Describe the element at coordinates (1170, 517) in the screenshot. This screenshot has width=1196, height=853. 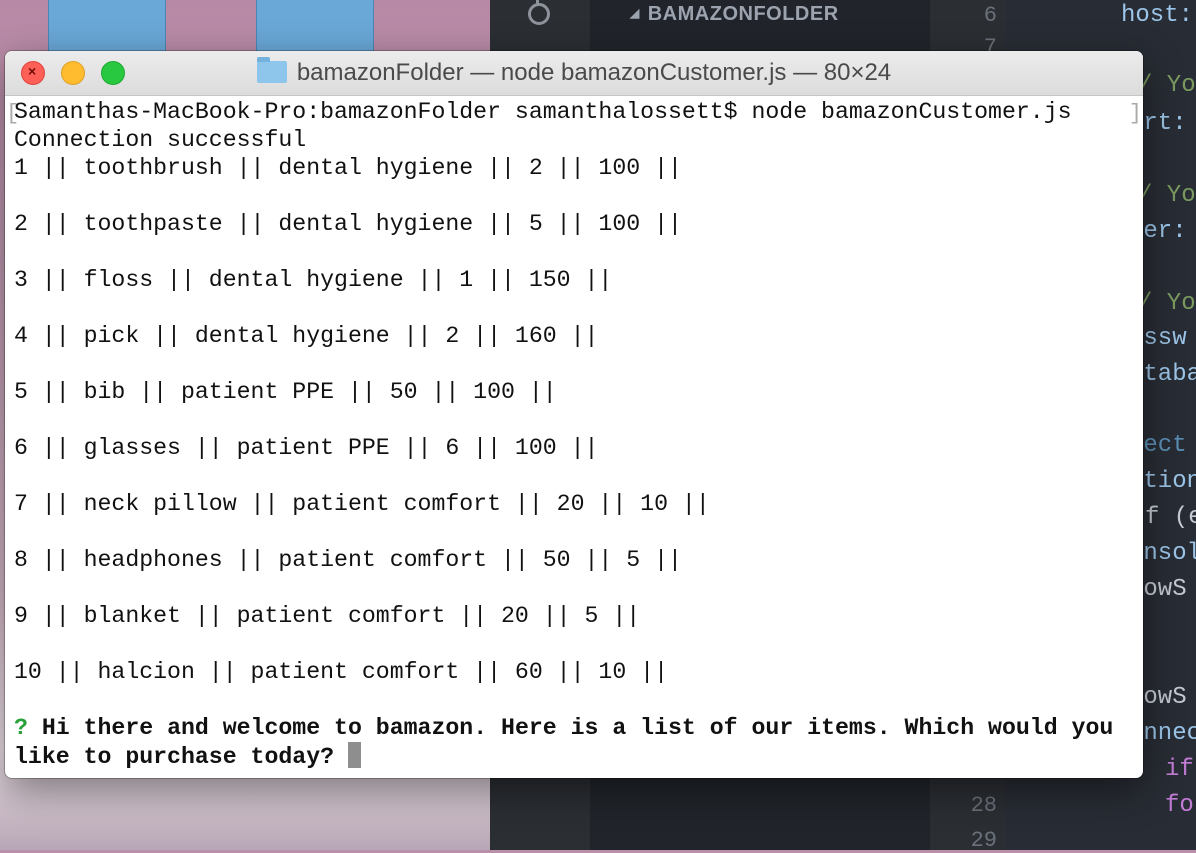
I see `code-text: f (e` at that location.